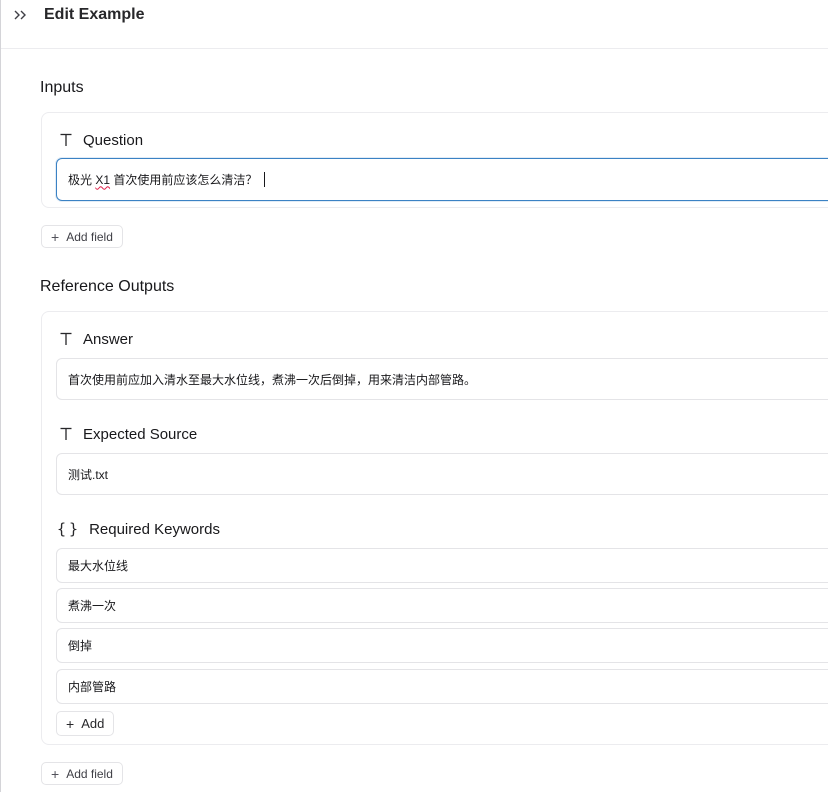 The image size is (828, 792). I want to click on add-keyword-label: Add, so click(93, 723).